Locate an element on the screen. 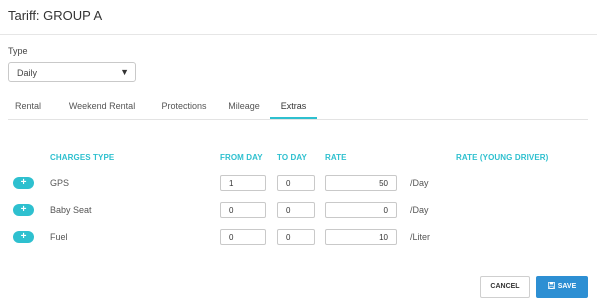  table-row: + Fuel 0 0 10 /Liter is located at coordinates (298, 238).